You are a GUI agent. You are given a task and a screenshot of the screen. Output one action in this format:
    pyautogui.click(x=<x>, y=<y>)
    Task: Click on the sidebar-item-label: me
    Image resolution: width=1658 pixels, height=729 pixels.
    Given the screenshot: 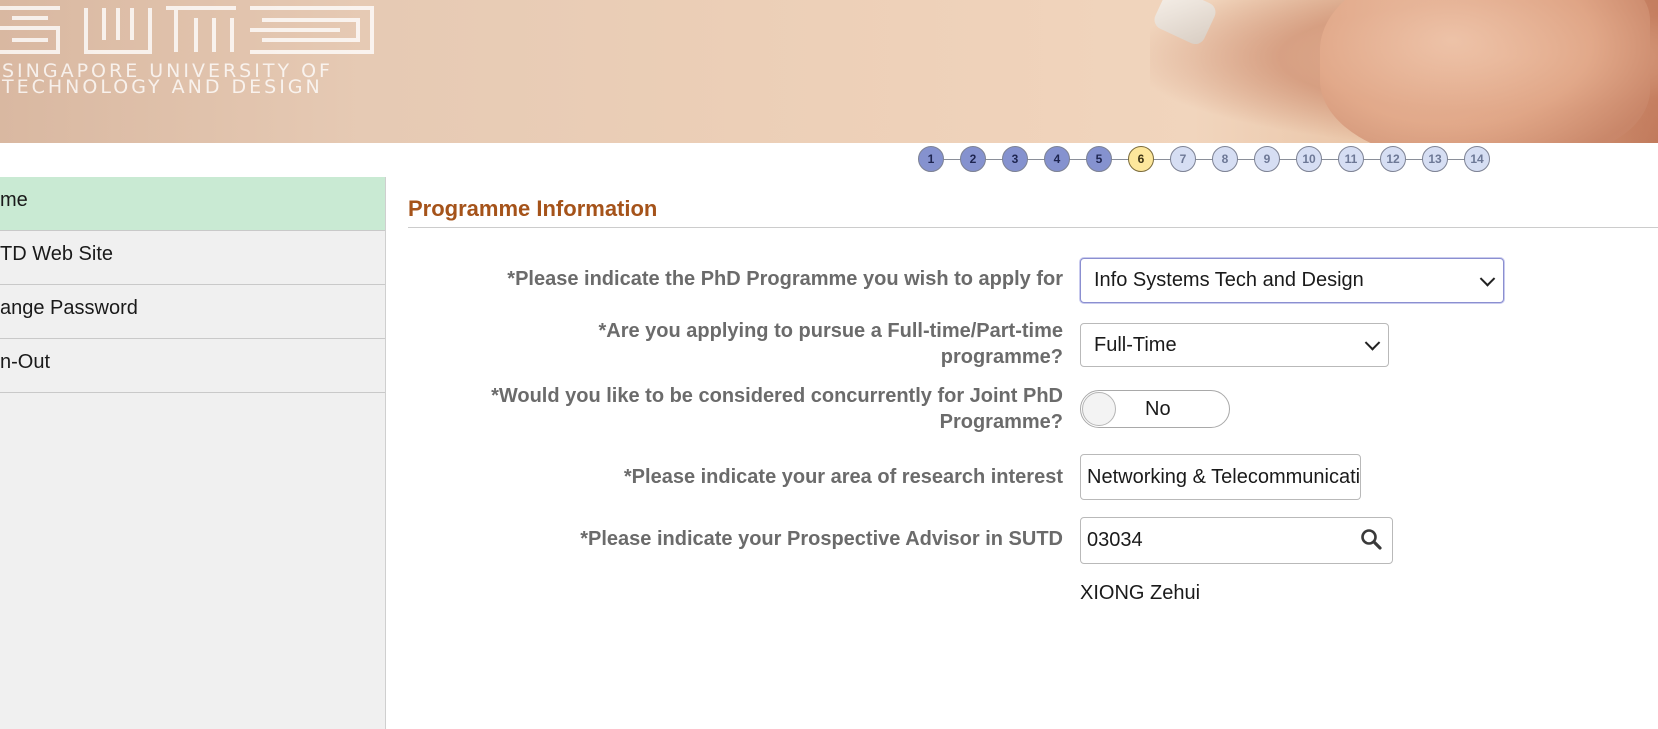 What is the action you would take?
    pyautogui.click(x=14, y=200)
    